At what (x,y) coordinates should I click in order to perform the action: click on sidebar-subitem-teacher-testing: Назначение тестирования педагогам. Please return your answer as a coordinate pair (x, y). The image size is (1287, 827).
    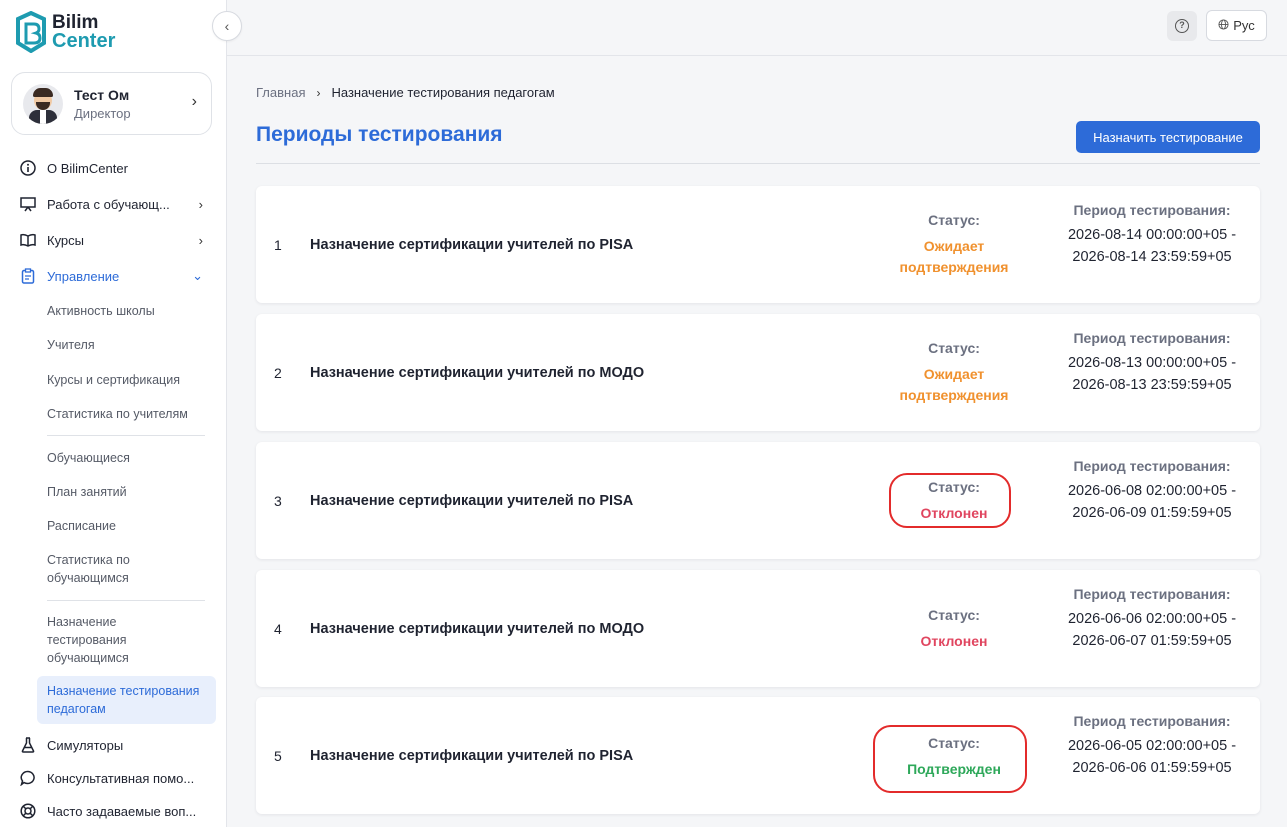
    Looking at the image, I should click on (126, 700).